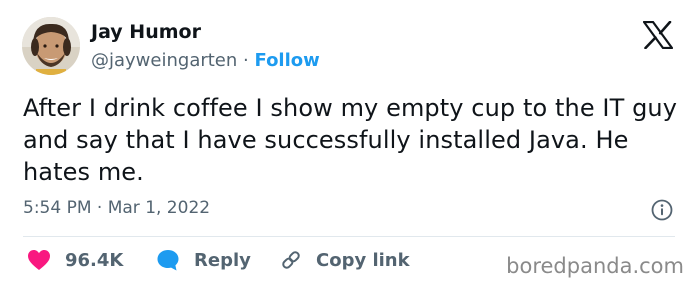  What do you see at coordinates (222, 260) in the screenshot?
I see `reply-label: Reply` at bounding box center [222, 260].